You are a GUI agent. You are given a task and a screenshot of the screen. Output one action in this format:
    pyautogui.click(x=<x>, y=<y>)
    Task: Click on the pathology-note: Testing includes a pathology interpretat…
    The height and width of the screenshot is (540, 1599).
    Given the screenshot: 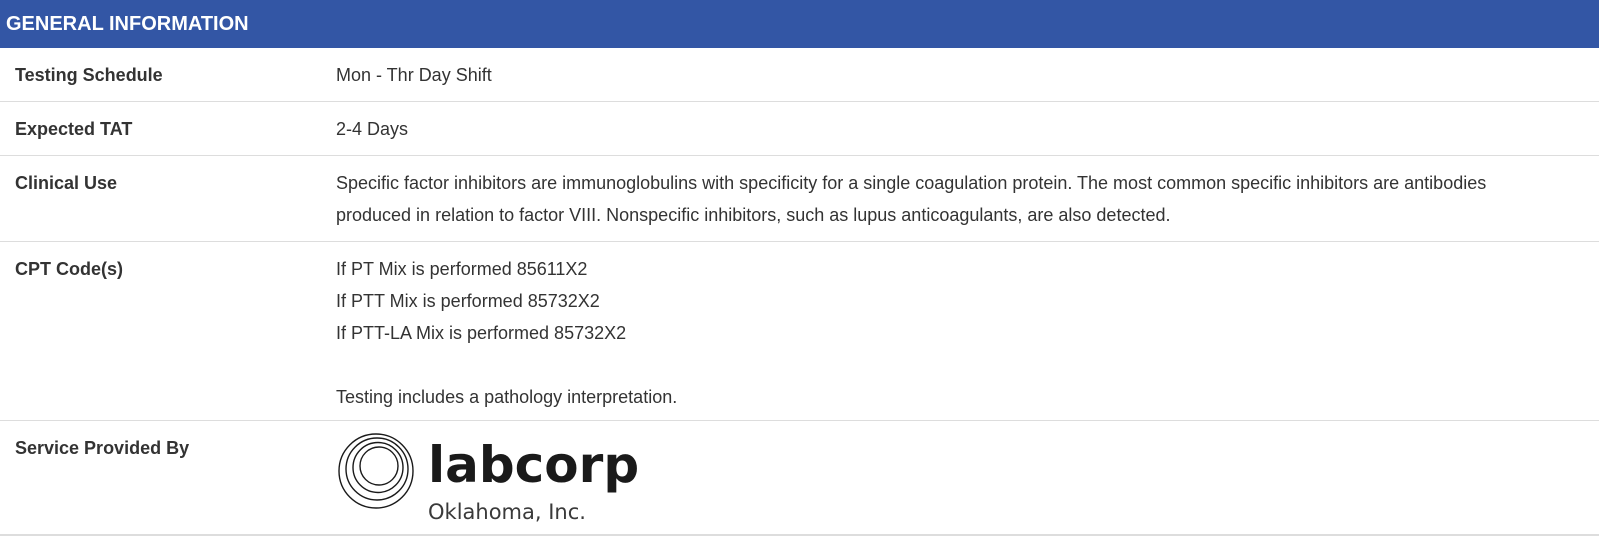 What is the action you would take?
    pyautogui.click(x=507, y=397)
    